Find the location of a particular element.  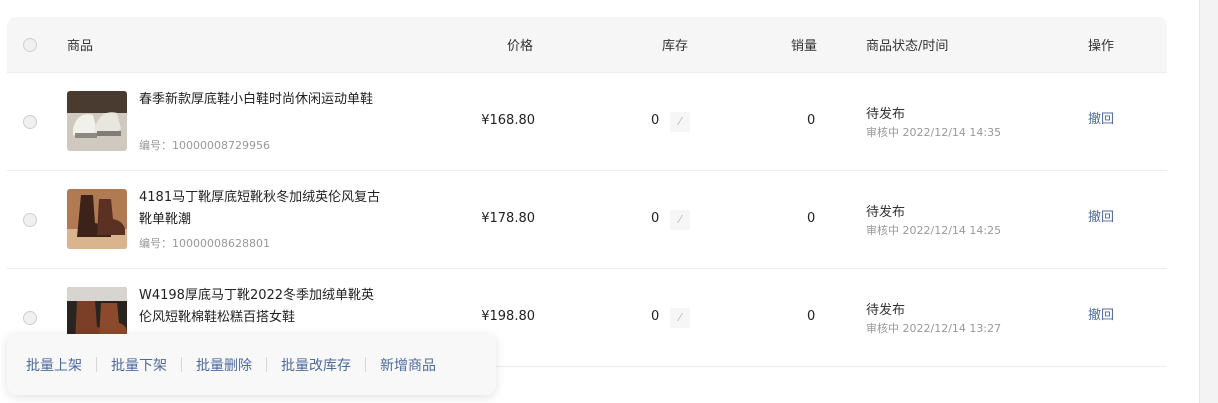

product-price: ¥198.80 is located at coordinates (508, 316).